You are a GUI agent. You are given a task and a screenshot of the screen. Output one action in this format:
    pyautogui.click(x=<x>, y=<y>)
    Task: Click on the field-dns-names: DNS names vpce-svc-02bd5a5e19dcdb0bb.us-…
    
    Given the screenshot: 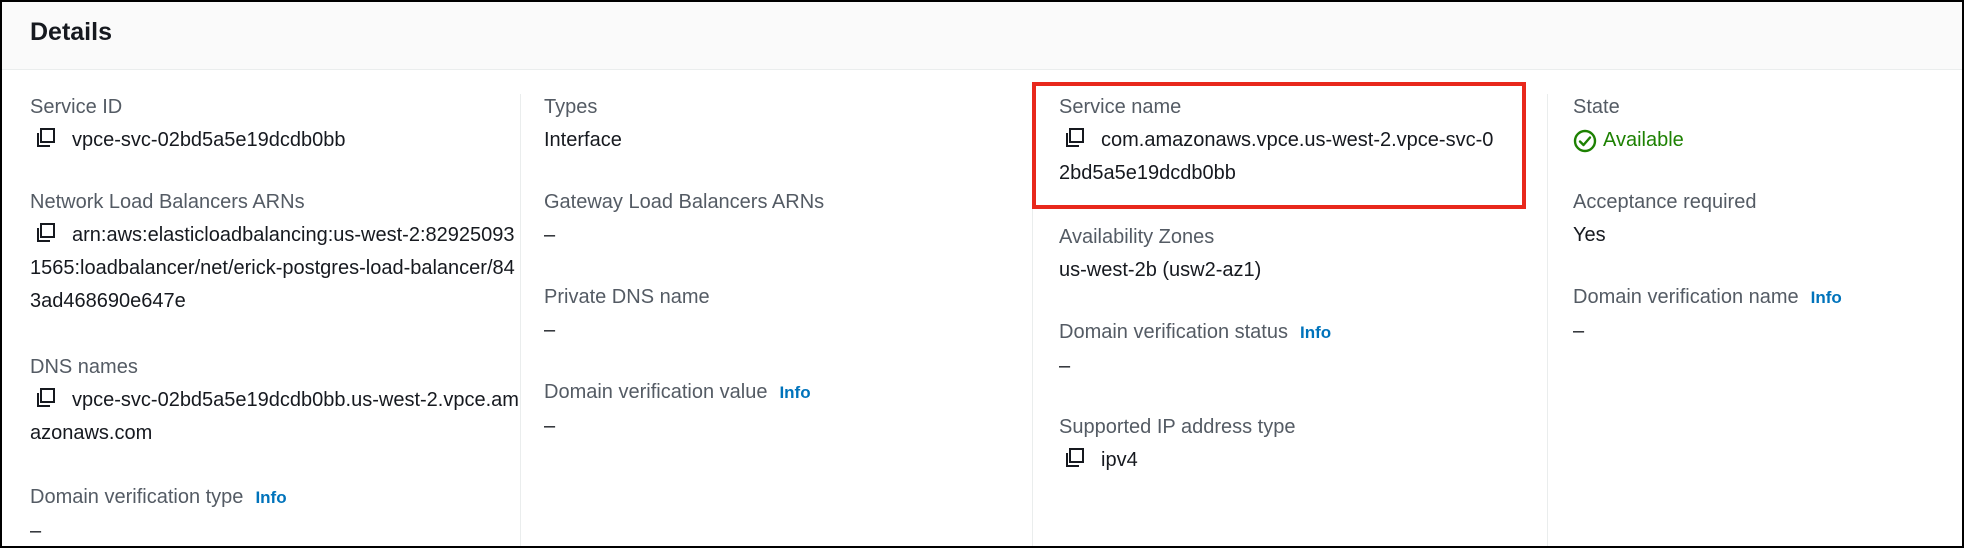 What is the action you would take?
    pyautogui.click(x=275, y=402)
    